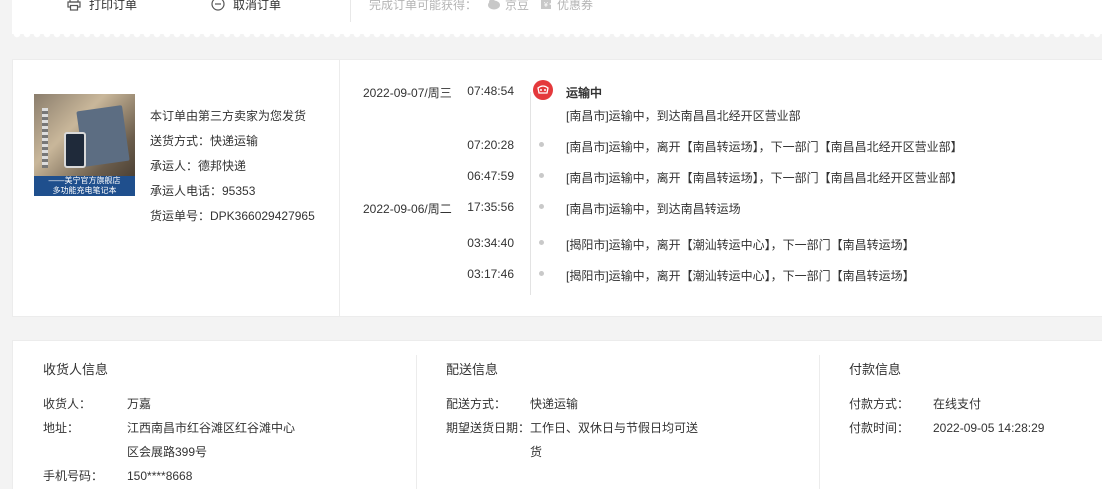 This screenshot has width=1102, height=489. Describe the element at coordinates (228, 116) in the screenshot. I see `seller-notice: 本订单由第三方卖家为您发货` at that location.